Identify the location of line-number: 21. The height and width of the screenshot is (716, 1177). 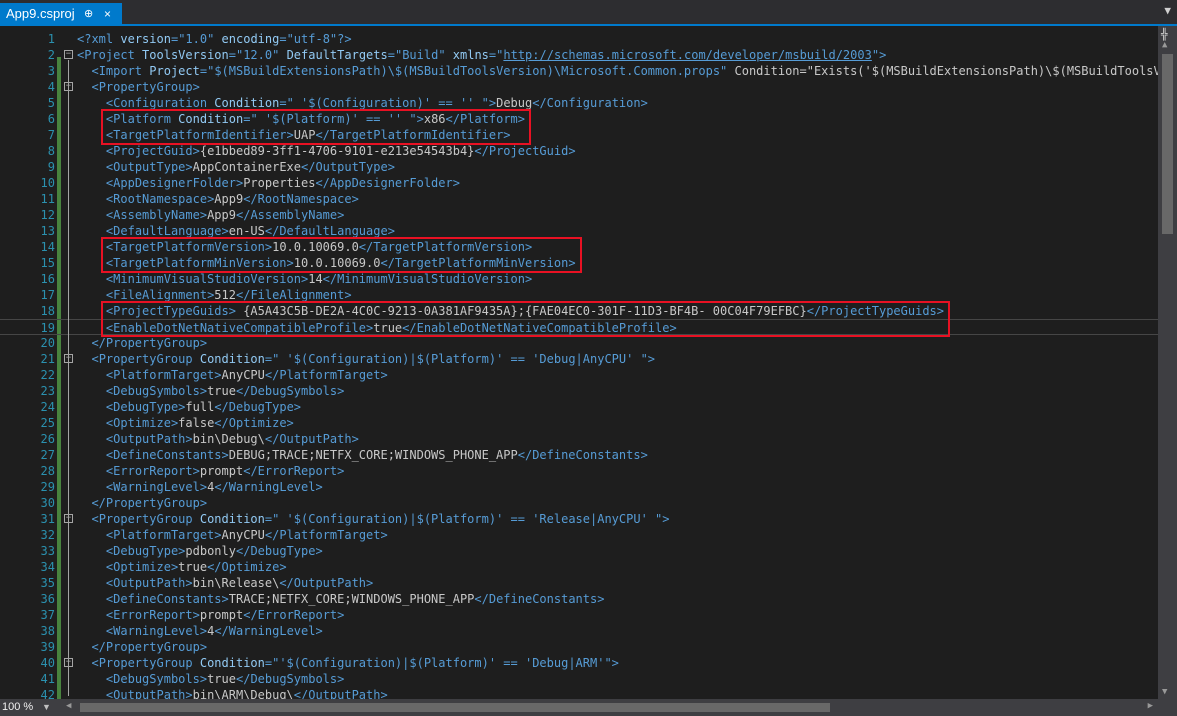
(47, 359).